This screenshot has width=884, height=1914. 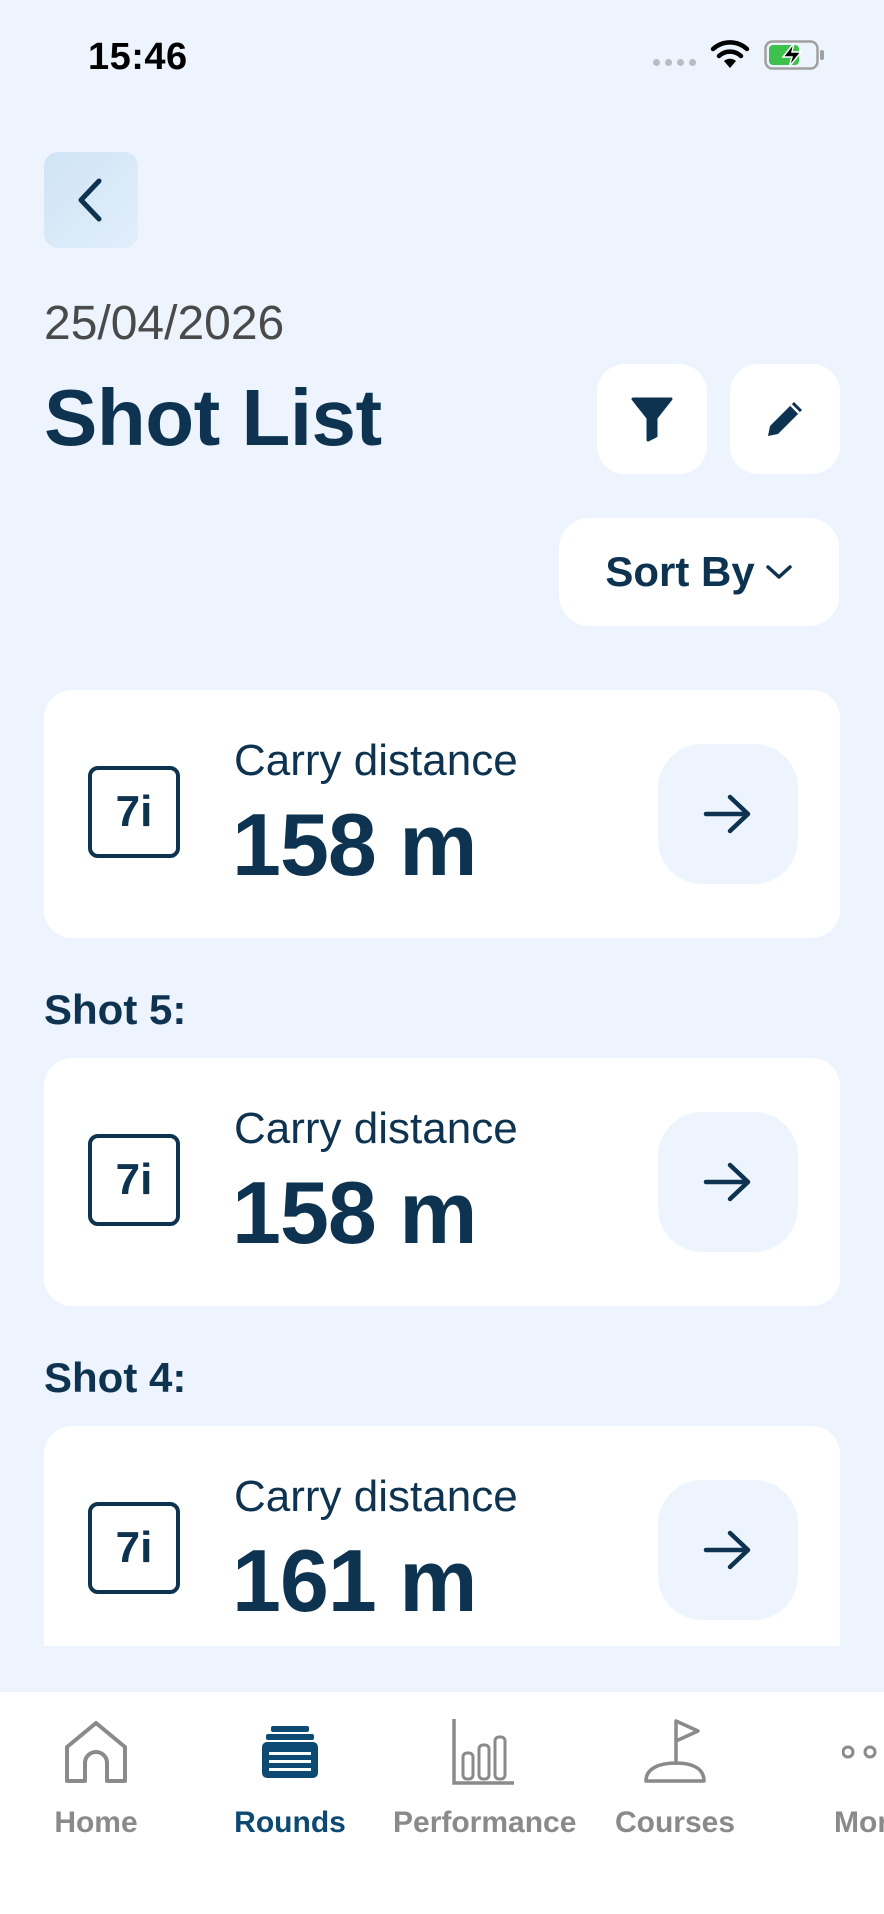 I want to click on status-bar: 15:46, so click(x=442, y=60).